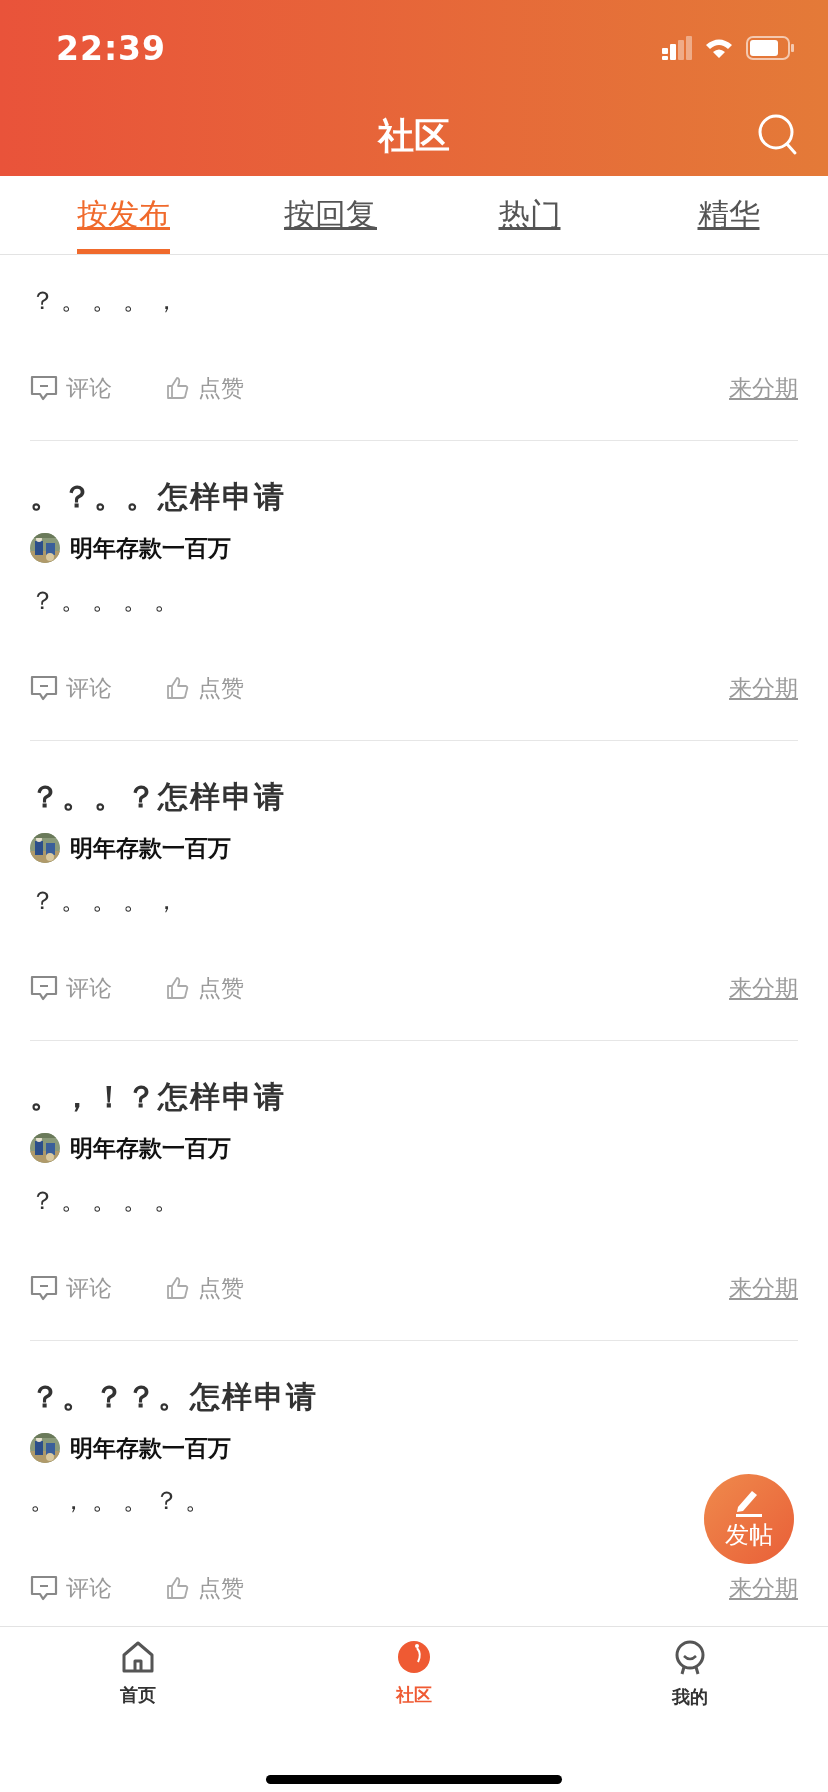  I want to click on tab: 按发布, so click(123, 215).